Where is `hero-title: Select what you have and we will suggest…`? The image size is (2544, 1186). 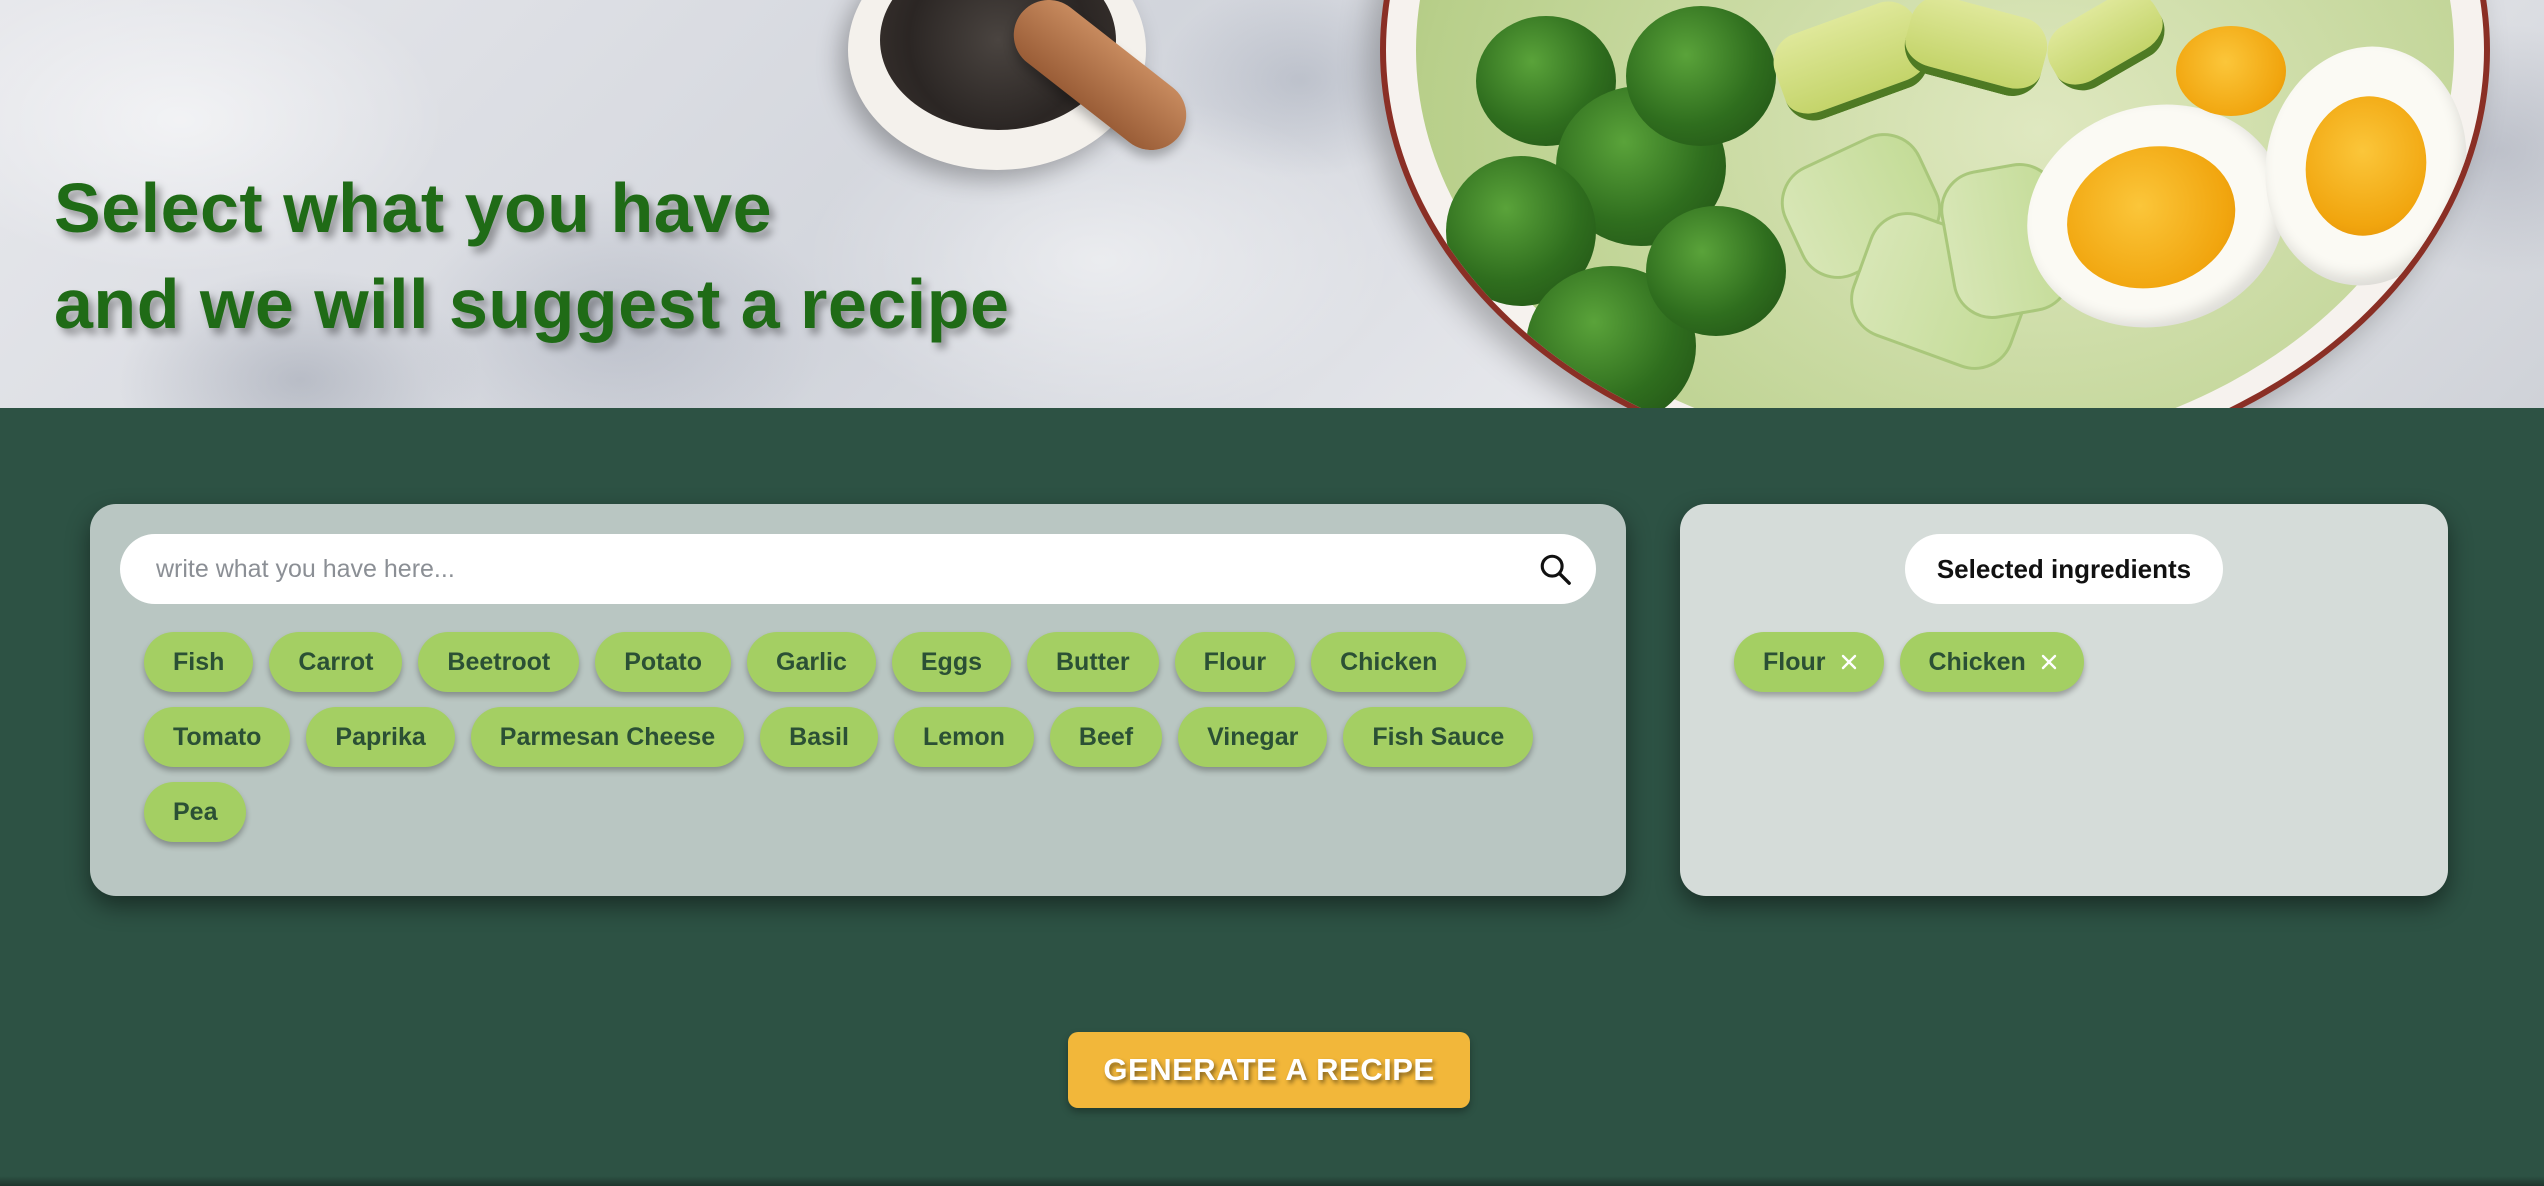
hero-title: Select what you have and we will suggest… is located at coordinates (531, 256).